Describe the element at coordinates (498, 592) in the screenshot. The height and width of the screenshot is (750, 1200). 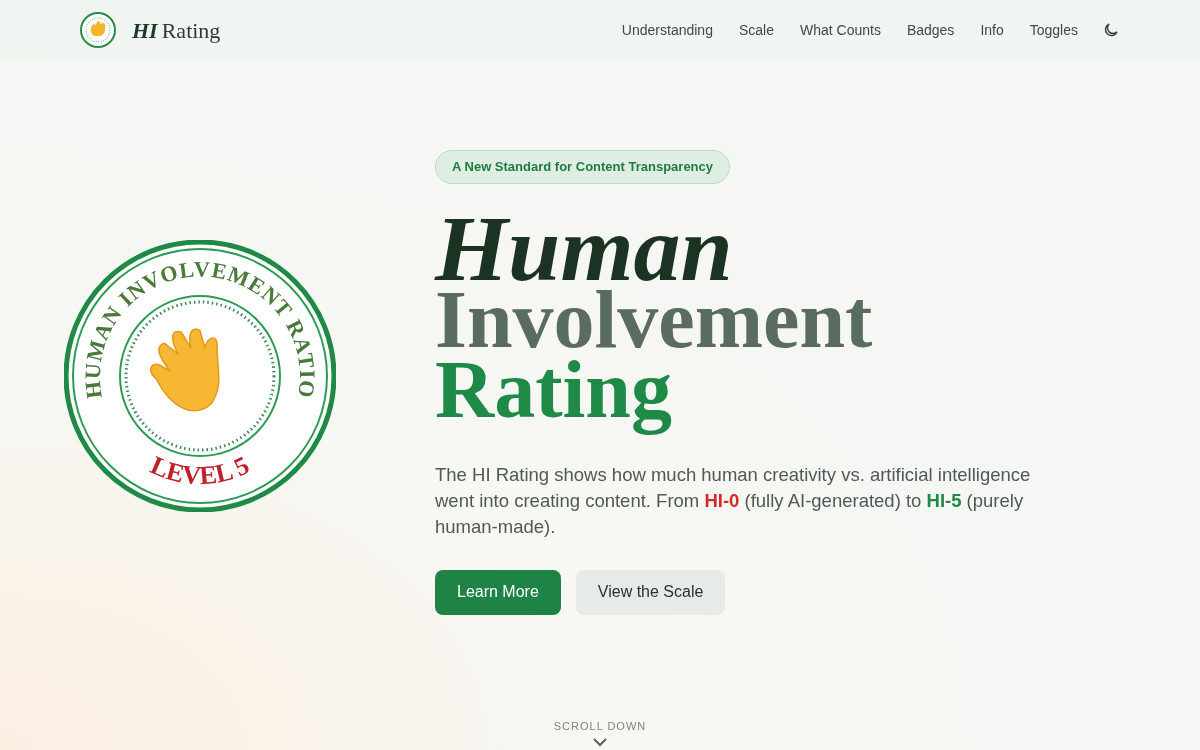
I see `learn-more-button: Learn More` at that location.